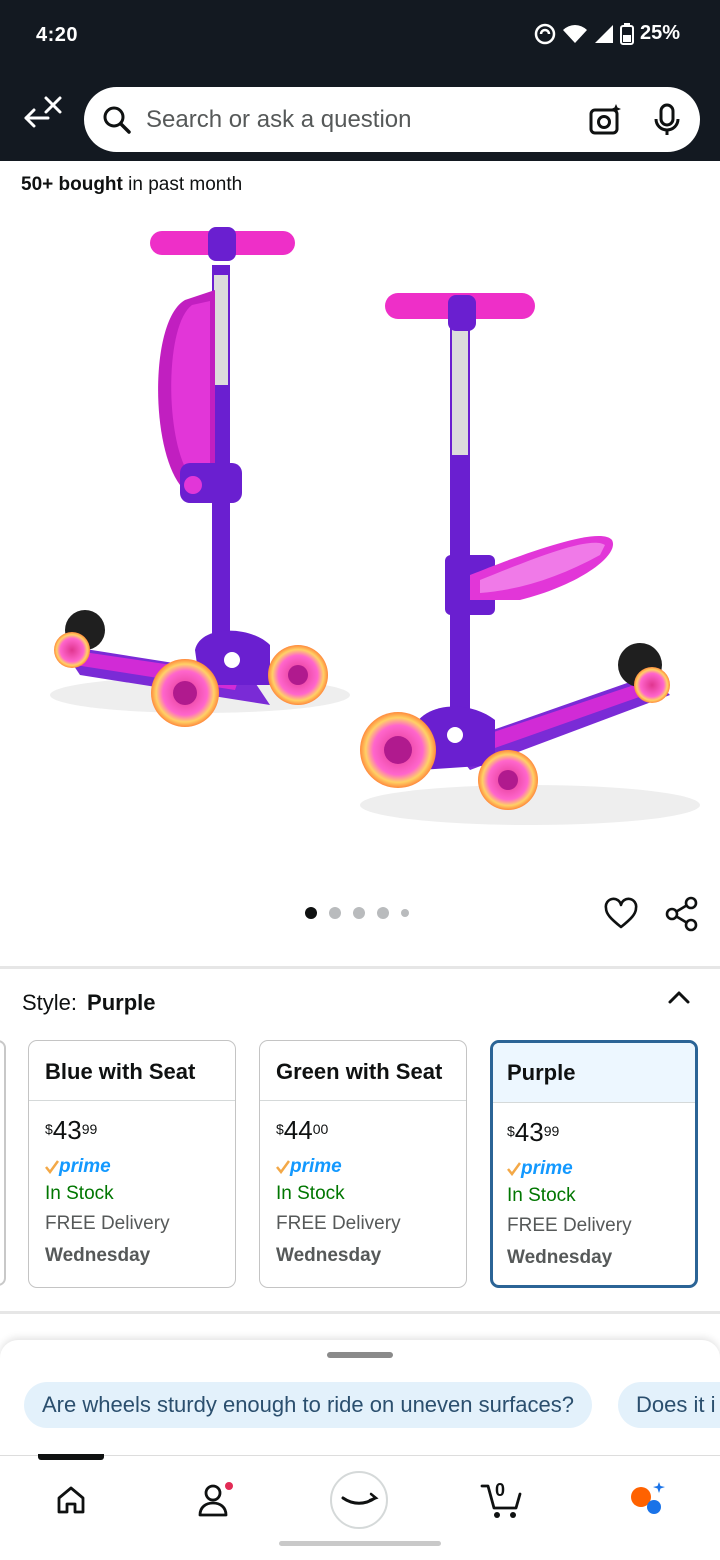 Image resolution: width=720 pixels, height=1560 pixels. What do you see at coordinates (594, 1073) in the screenshot?
I see `variation-name: Purple` at bounding box center [594, 1073].